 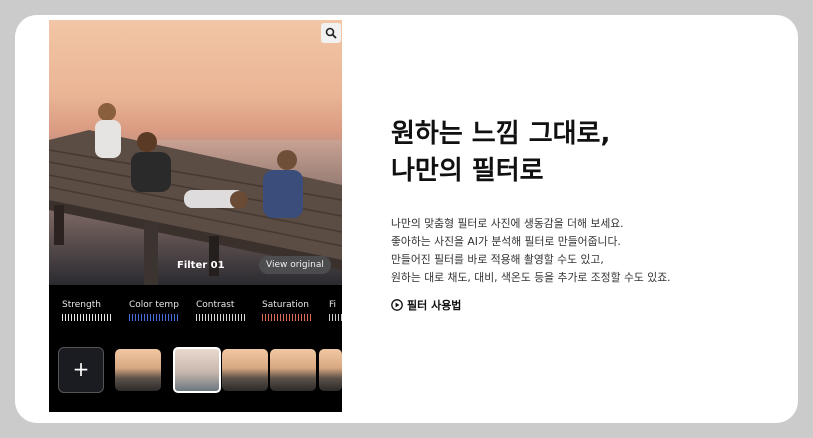 What do you see at coordinates (215, 305) in the screenshot?
I see `contrast-label: Contrast` at bounding box center [215, 305].